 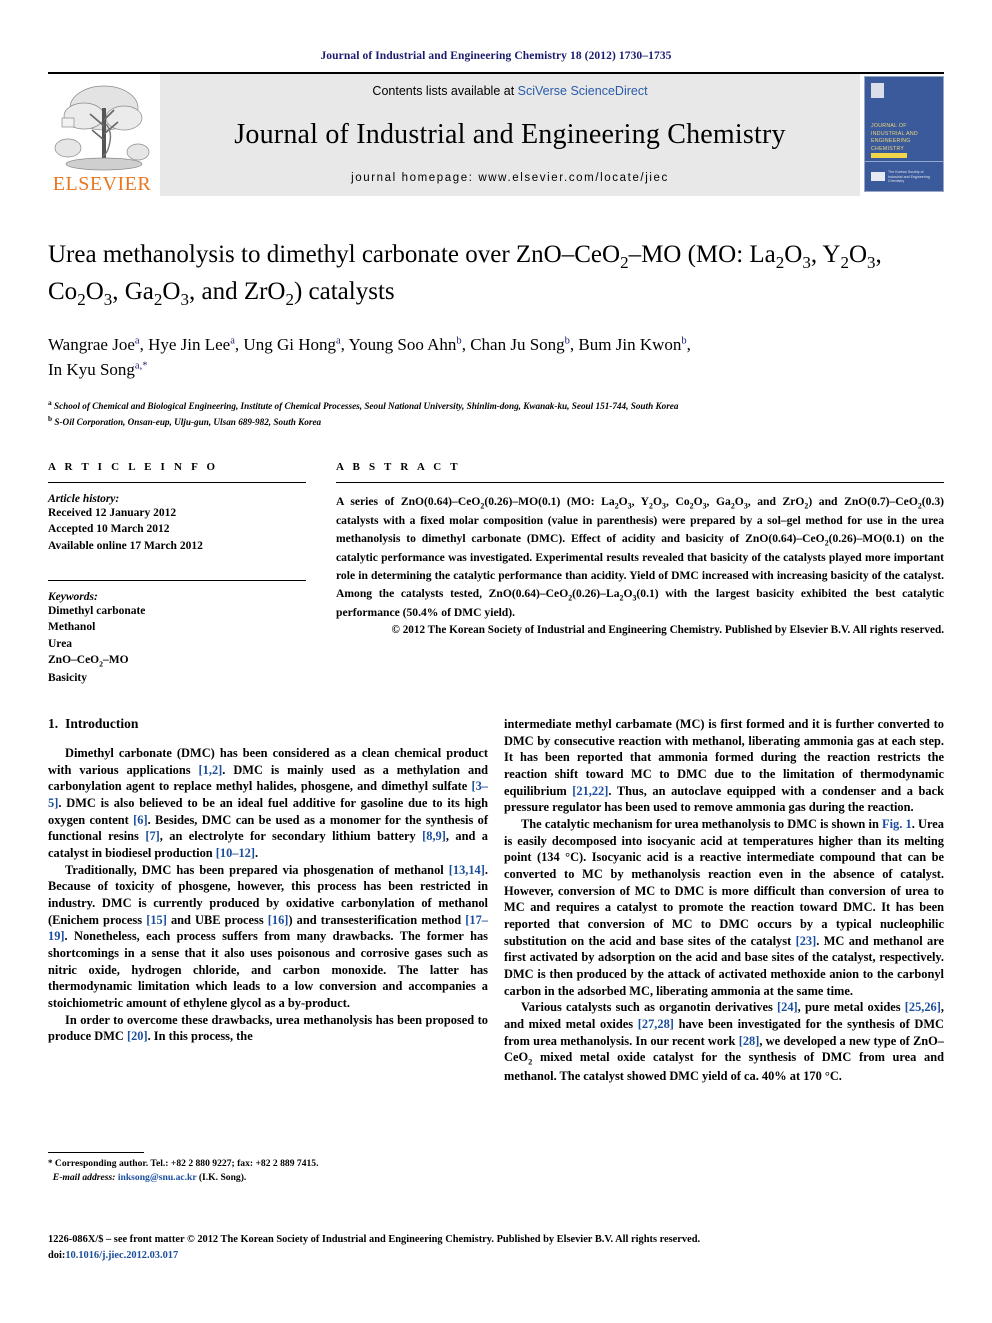 I want to click on article-info-heading: A R T I C L E I N F O, so click(x=133, y=467).